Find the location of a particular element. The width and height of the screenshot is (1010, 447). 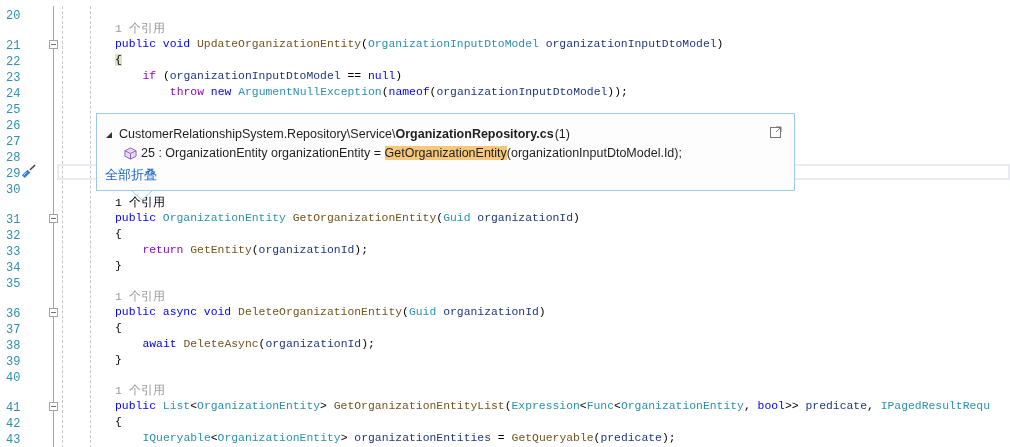

code-line: public async void DeleteOrganizationEntity(Guid organizationId) is located at coordinates (330, 312).